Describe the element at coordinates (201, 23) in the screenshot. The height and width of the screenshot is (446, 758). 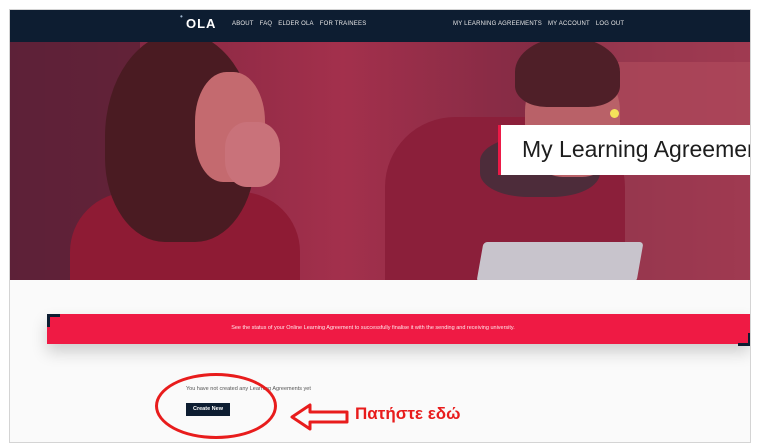
I see `ola-logo: OLA` at that location.